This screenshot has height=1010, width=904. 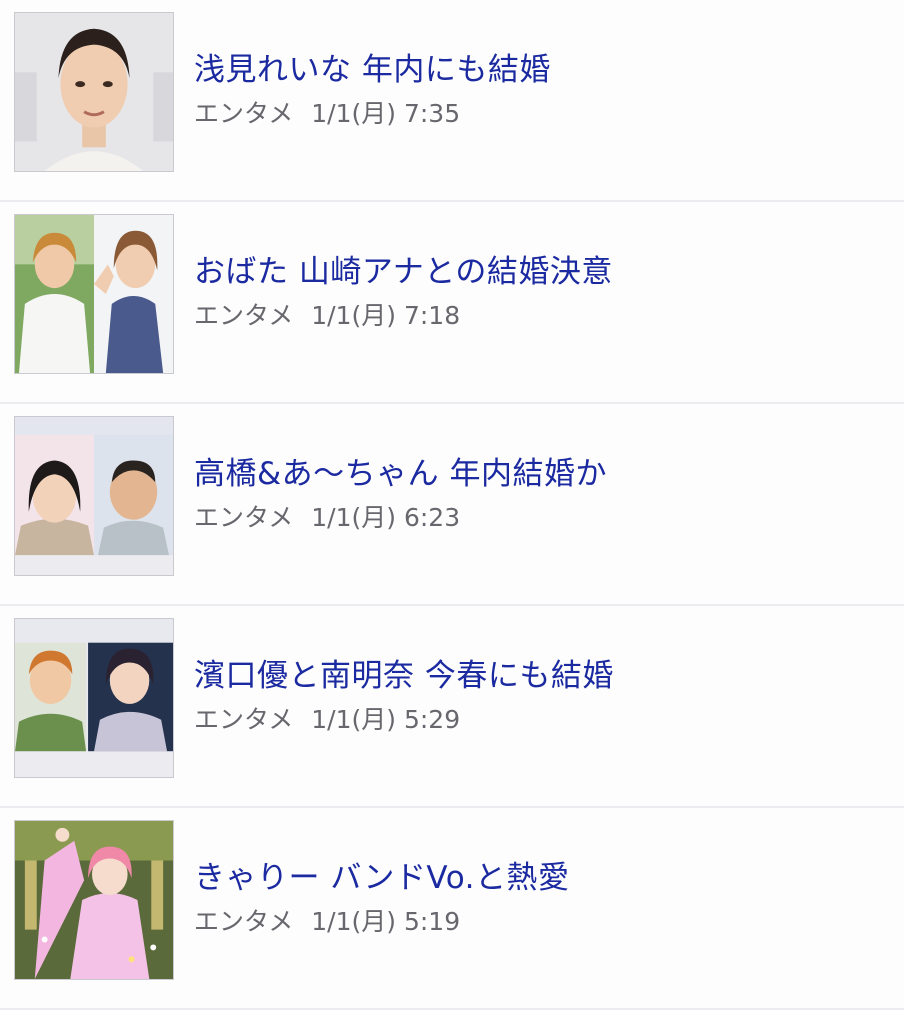 I want to click on news-meta: エンタメ 1/1(月) 5:19, so click(x=327, y=922).